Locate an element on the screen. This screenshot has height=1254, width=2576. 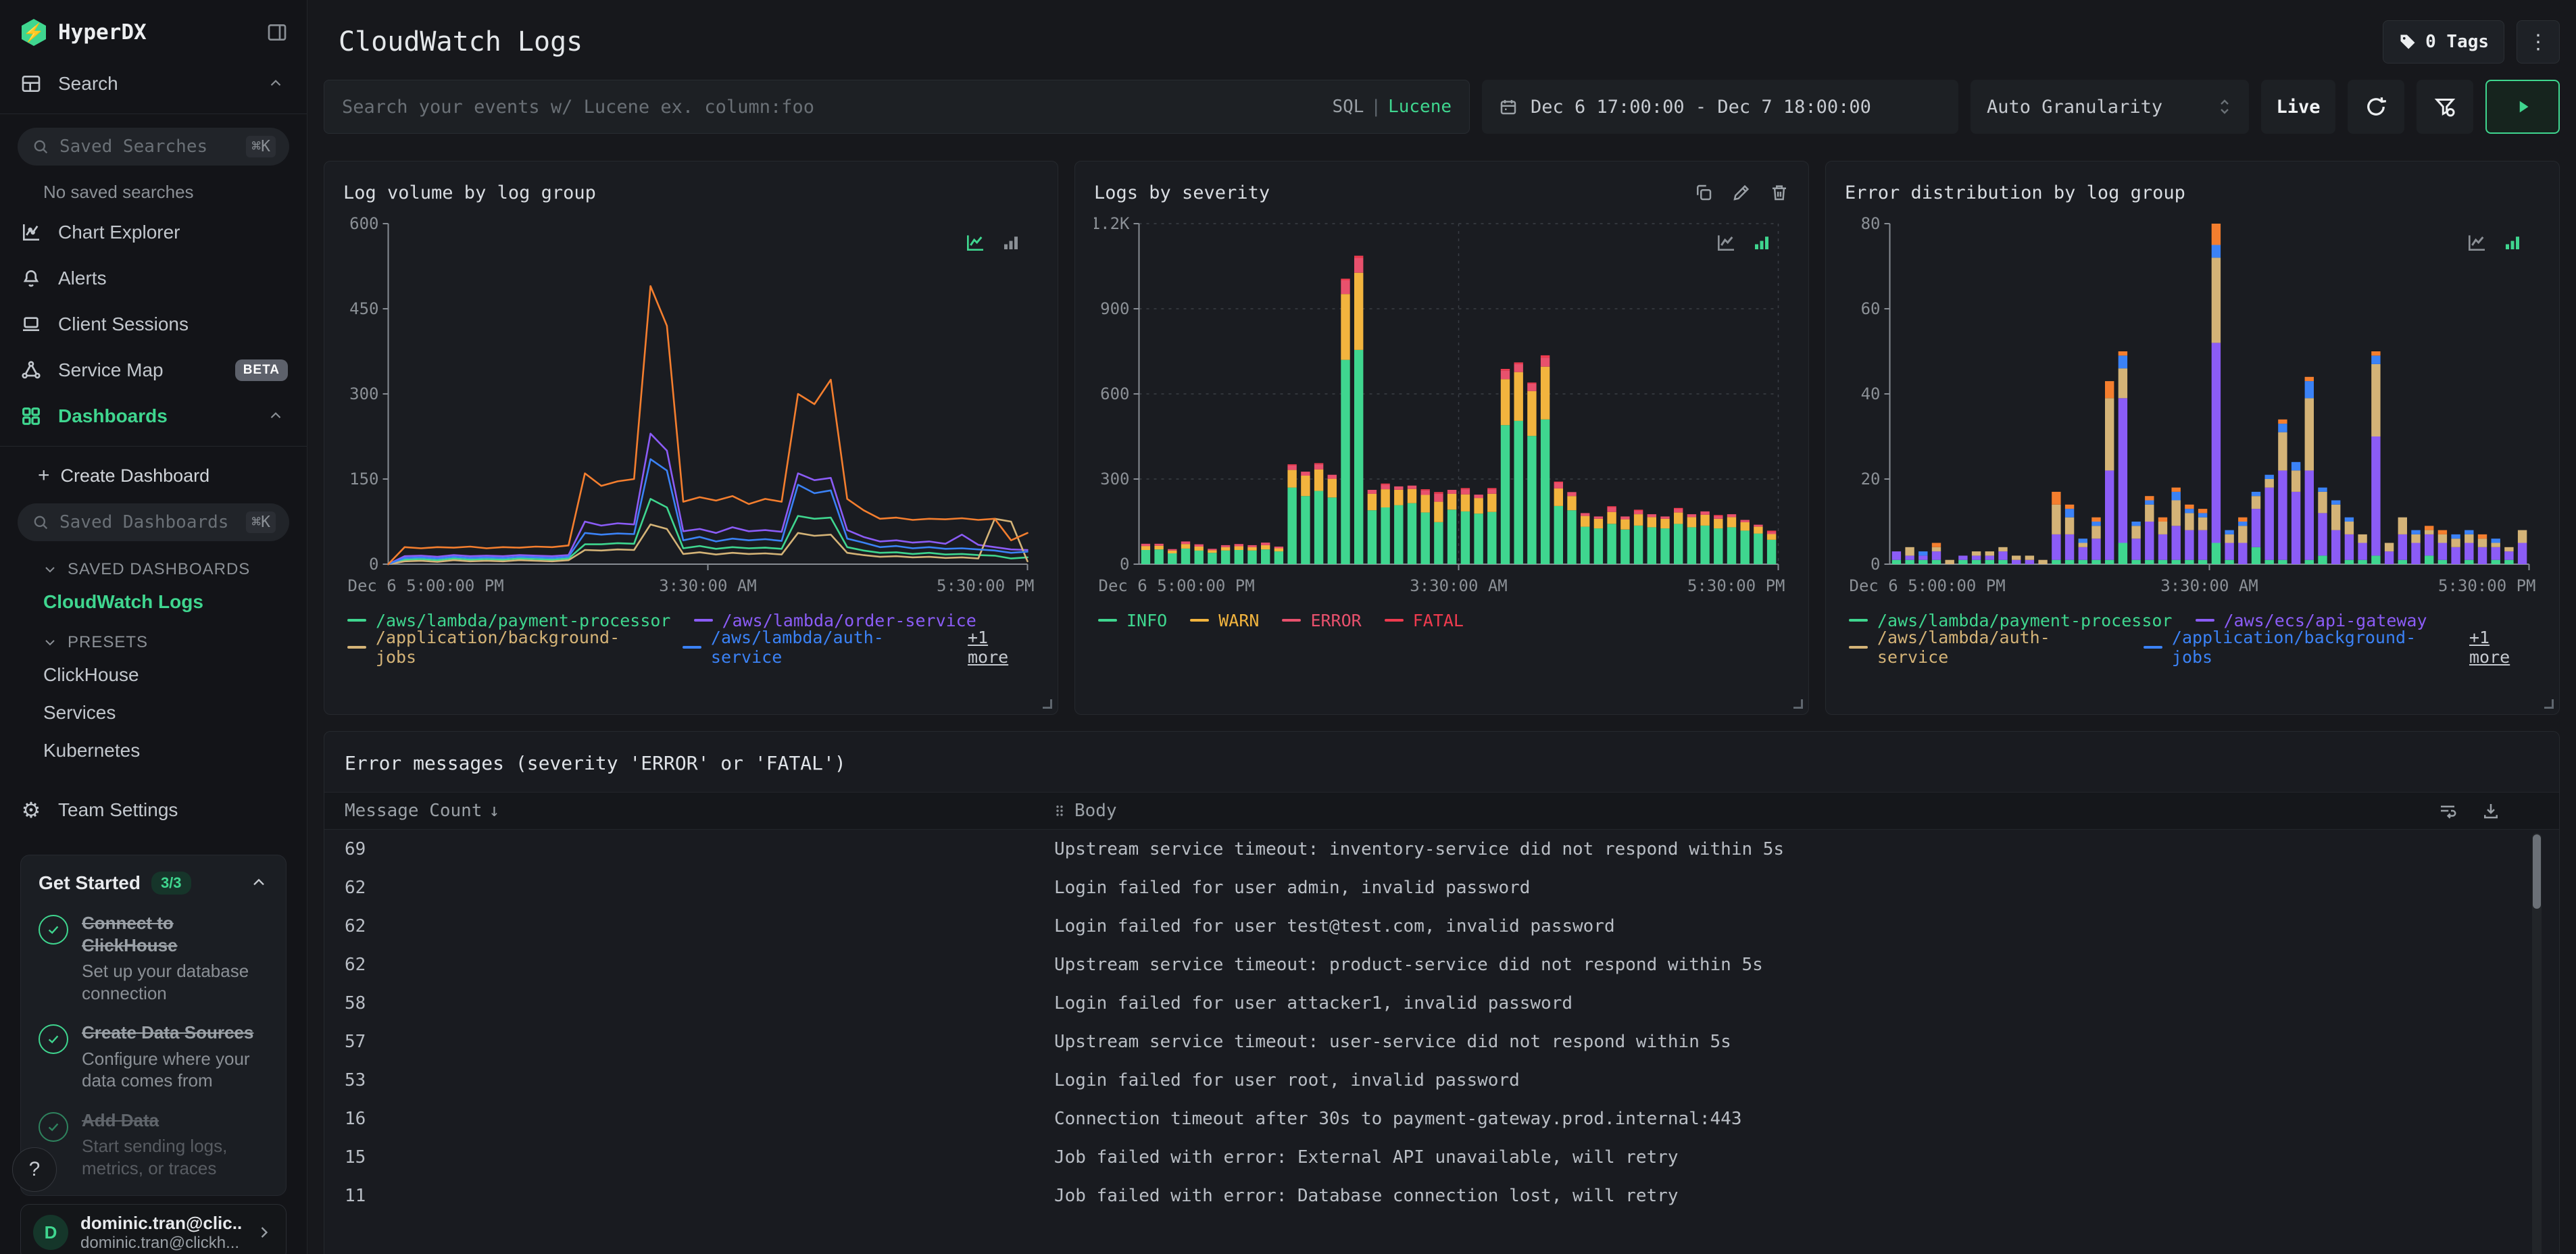
saved-dashboard-cloudwatch-logs: CloudWatch Logs is located at coordinates (154, 602).